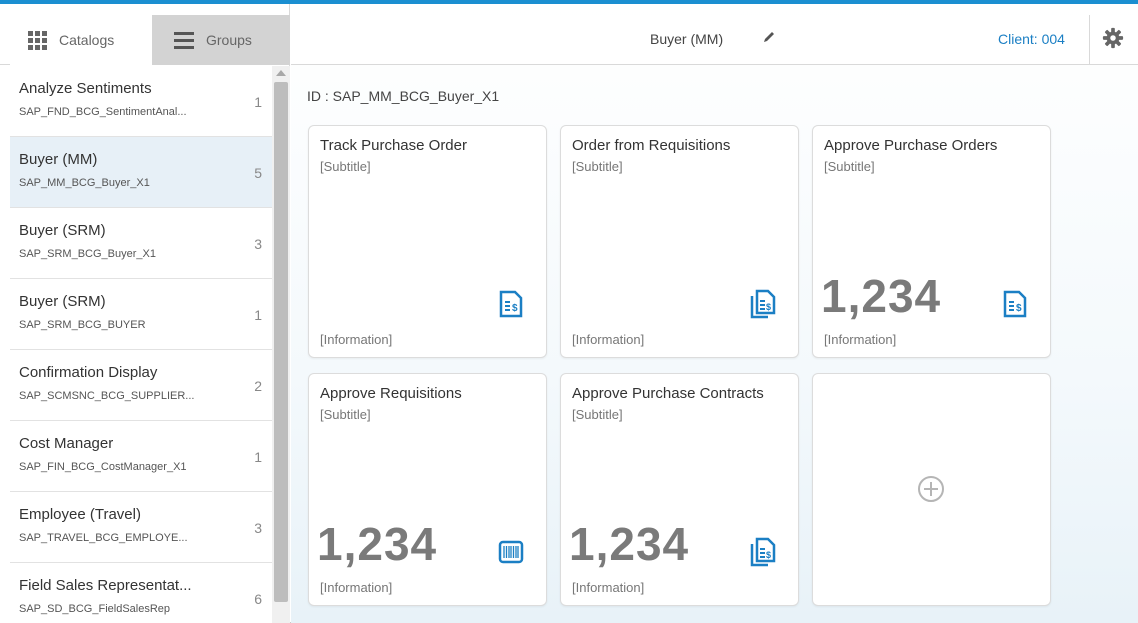 Image resolution: width=1138 pixels, height=623 pixels. I want to click on left-panel-header: Catalogs Groups, so click(145, 40).